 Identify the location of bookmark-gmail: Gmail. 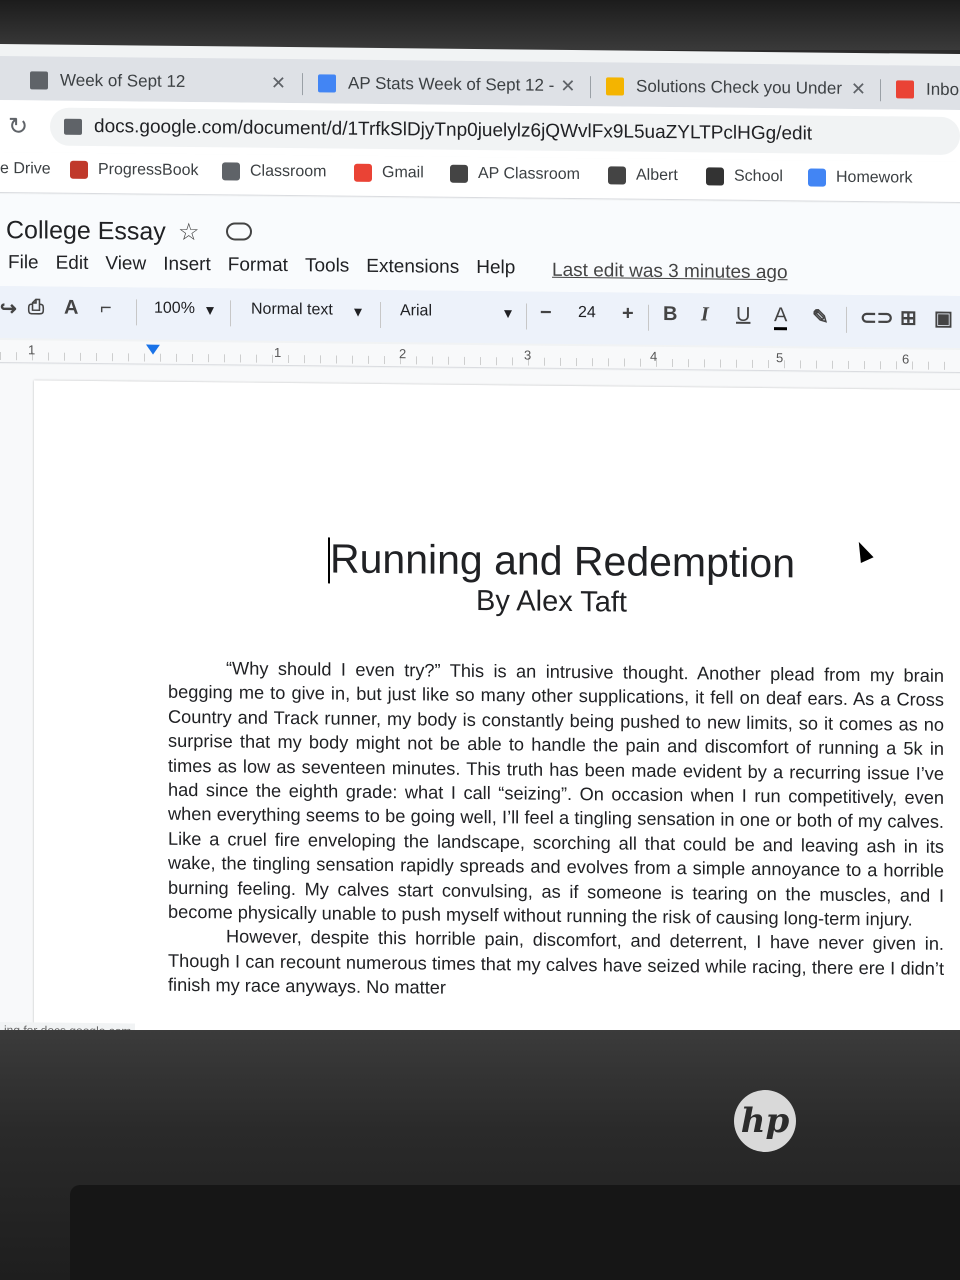
(389, 173).